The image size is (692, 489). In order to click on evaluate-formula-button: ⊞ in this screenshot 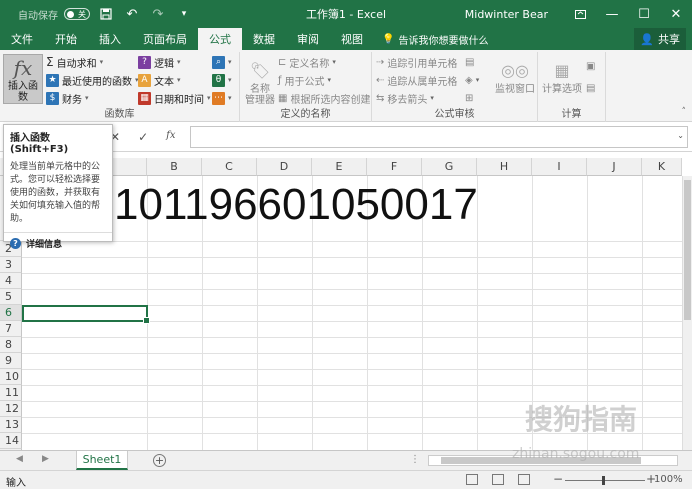, I will do `click(469, 98)`.